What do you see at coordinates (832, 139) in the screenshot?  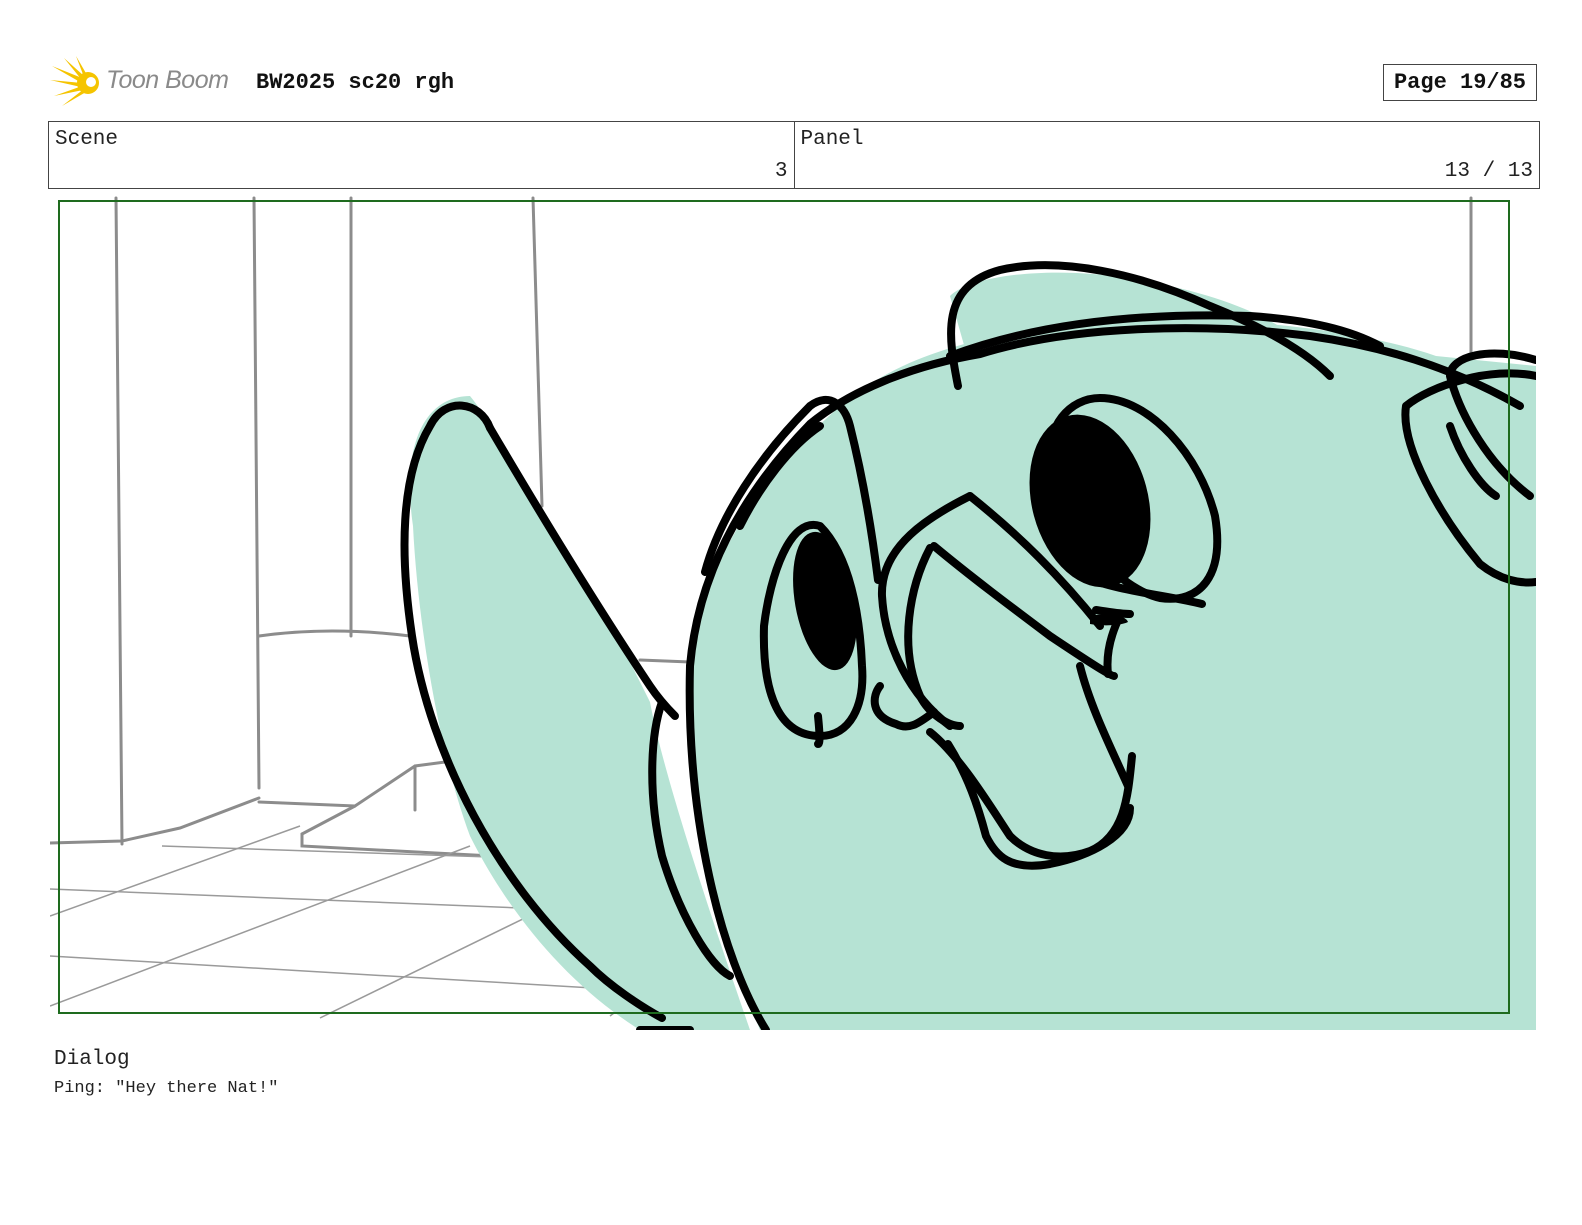 I see `panel-label: Panel` at bounding box center [832, 139].